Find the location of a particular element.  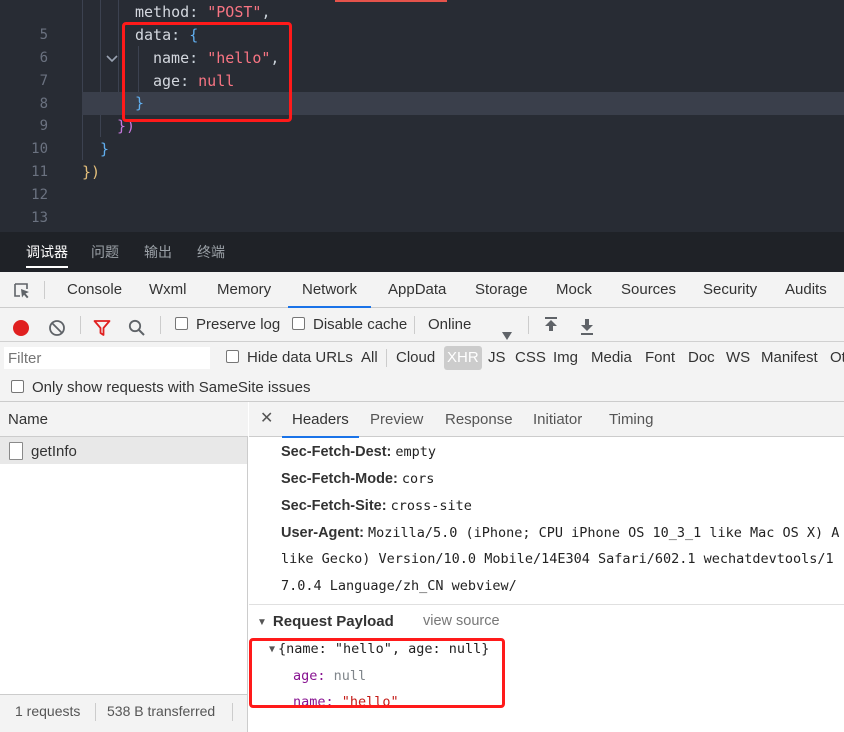

filter-type-other: Ot is located at coordinates (837, 358).